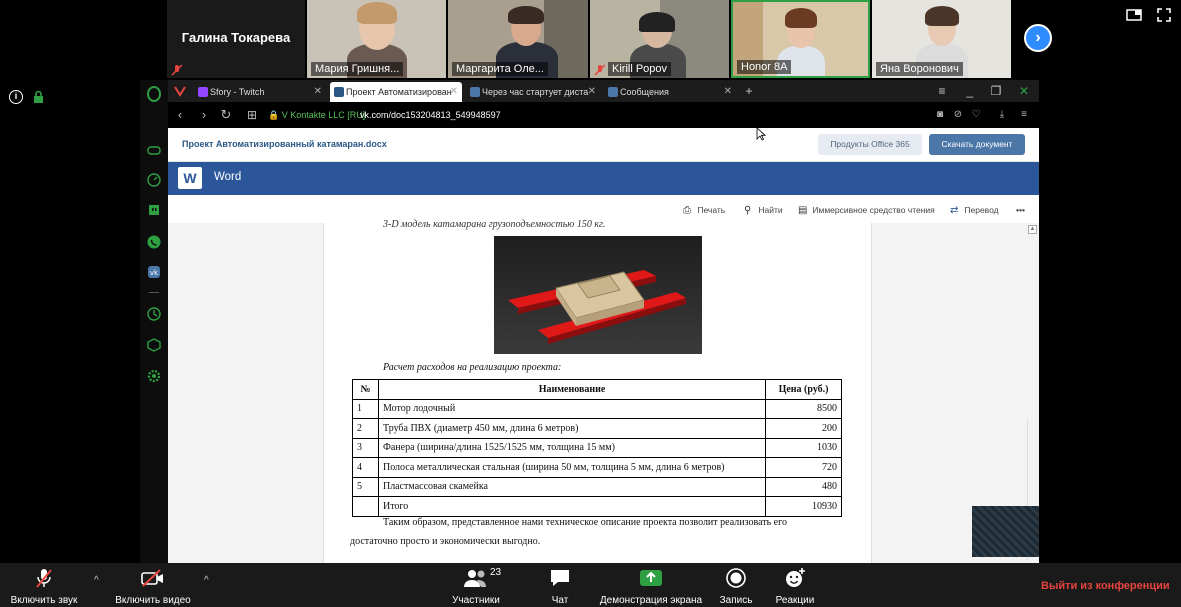  Describe the element at coordinates (154, 180) in the screenshot. I see `speed-icon` at that location.